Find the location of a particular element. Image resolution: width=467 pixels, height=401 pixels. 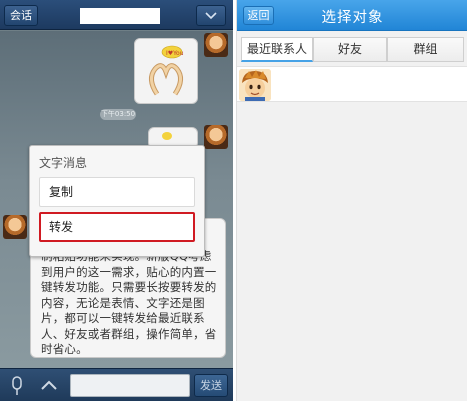

send-button: 发送 is located at coordinates (211, 385).